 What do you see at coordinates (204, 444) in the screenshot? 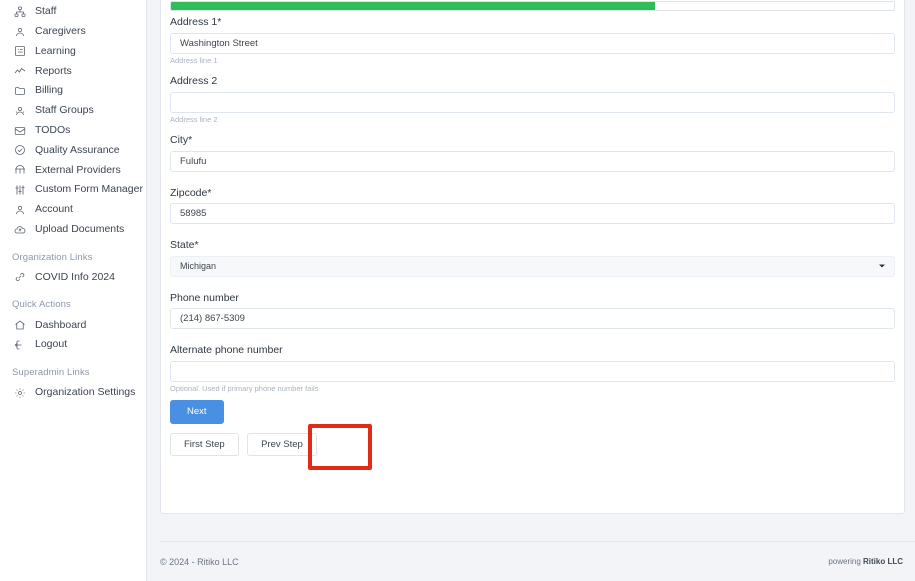
I see `first-step-button: First Step` at bounding box center [204, 444].